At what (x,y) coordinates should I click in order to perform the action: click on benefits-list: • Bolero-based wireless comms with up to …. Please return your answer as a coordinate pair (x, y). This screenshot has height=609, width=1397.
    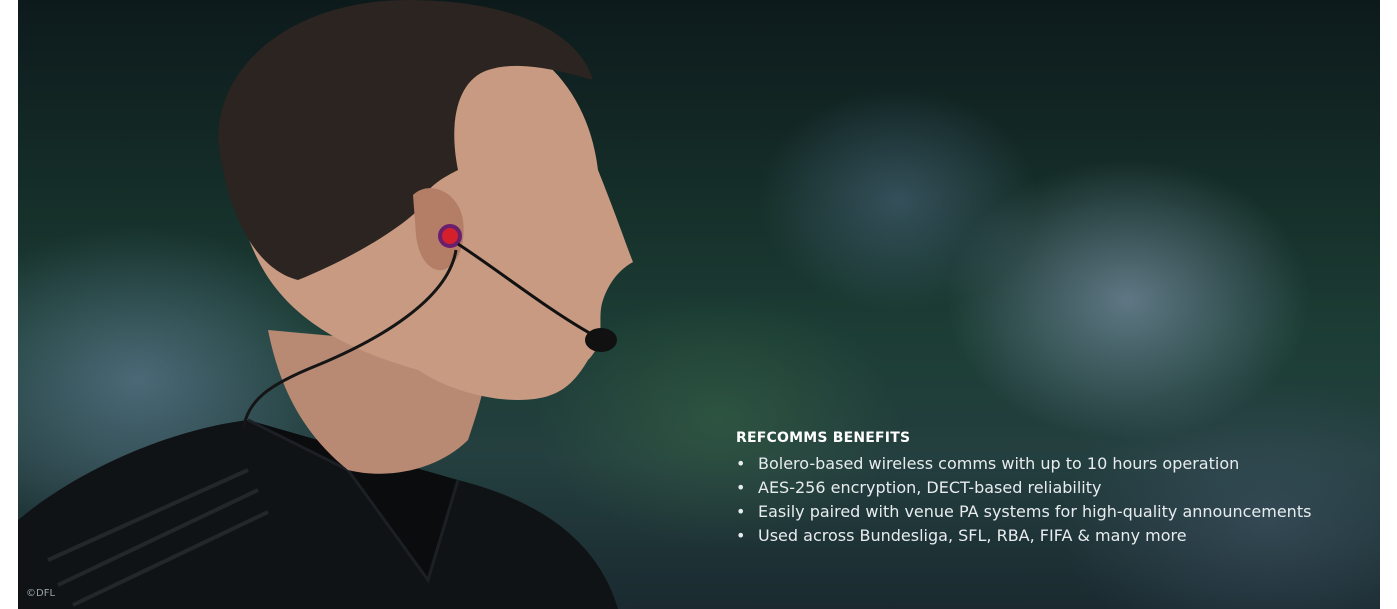
    Looking at the image, I should click on (1056, 500).